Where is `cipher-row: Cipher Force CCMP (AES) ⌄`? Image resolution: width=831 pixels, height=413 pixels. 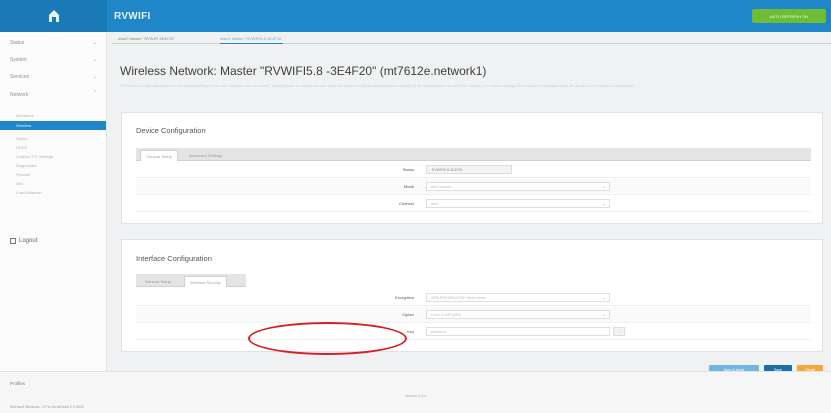 cipher-row: Cipher Force CCMP (AES) ⌄ is located at coordinates (473, 315).